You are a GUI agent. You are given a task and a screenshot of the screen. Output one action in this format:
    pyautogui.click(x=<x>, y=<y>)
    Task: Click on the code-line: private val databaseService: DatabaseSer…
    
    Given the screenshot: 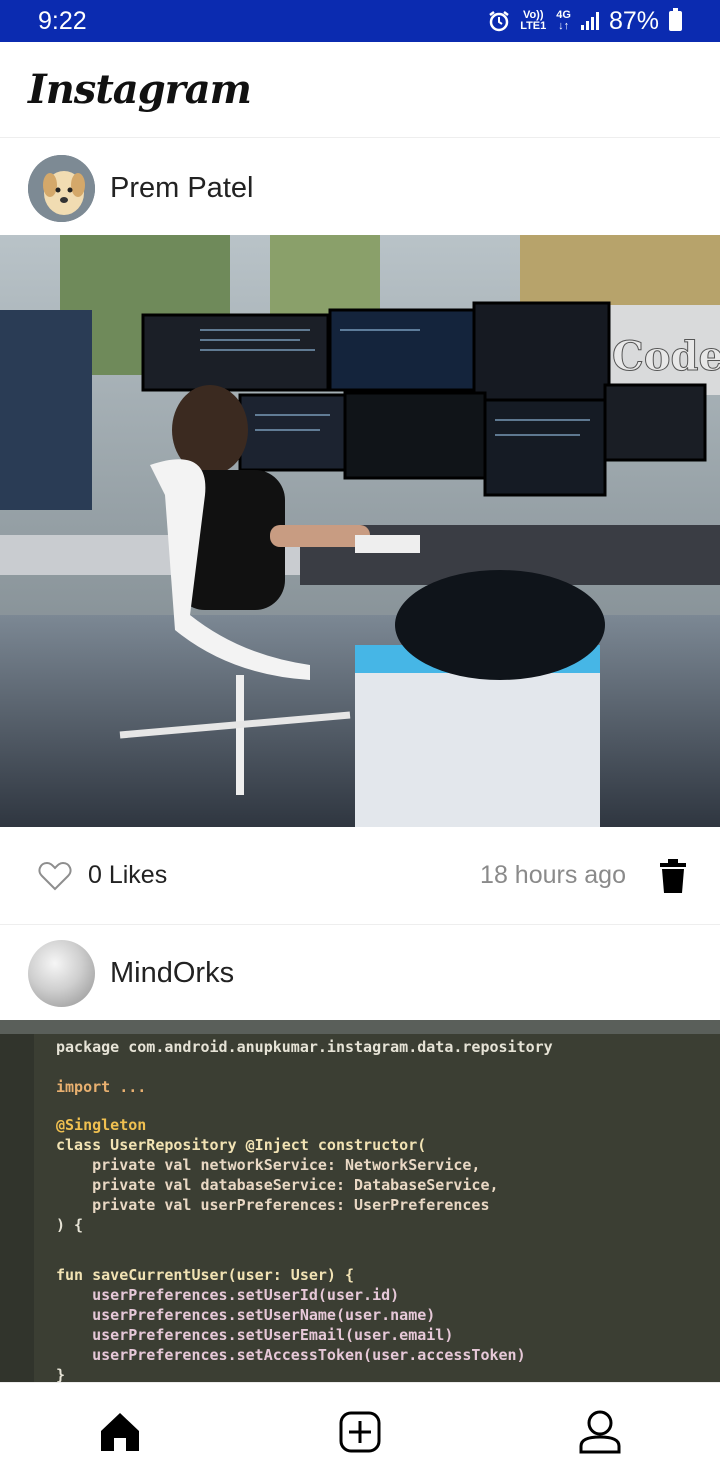 What is the action you would take?
    pyautogui.click(x=277, y=1185)
    